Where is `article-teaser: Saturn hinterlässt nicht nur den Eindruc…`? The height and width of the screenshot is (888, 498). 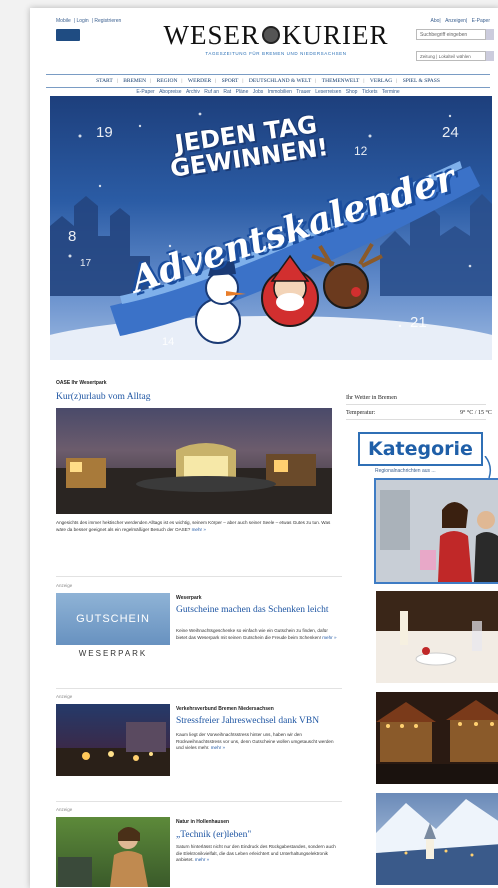
article-teaser: Saturn hinterlässt nicht nur den Eindruc… is located at coordinates (256, 853).